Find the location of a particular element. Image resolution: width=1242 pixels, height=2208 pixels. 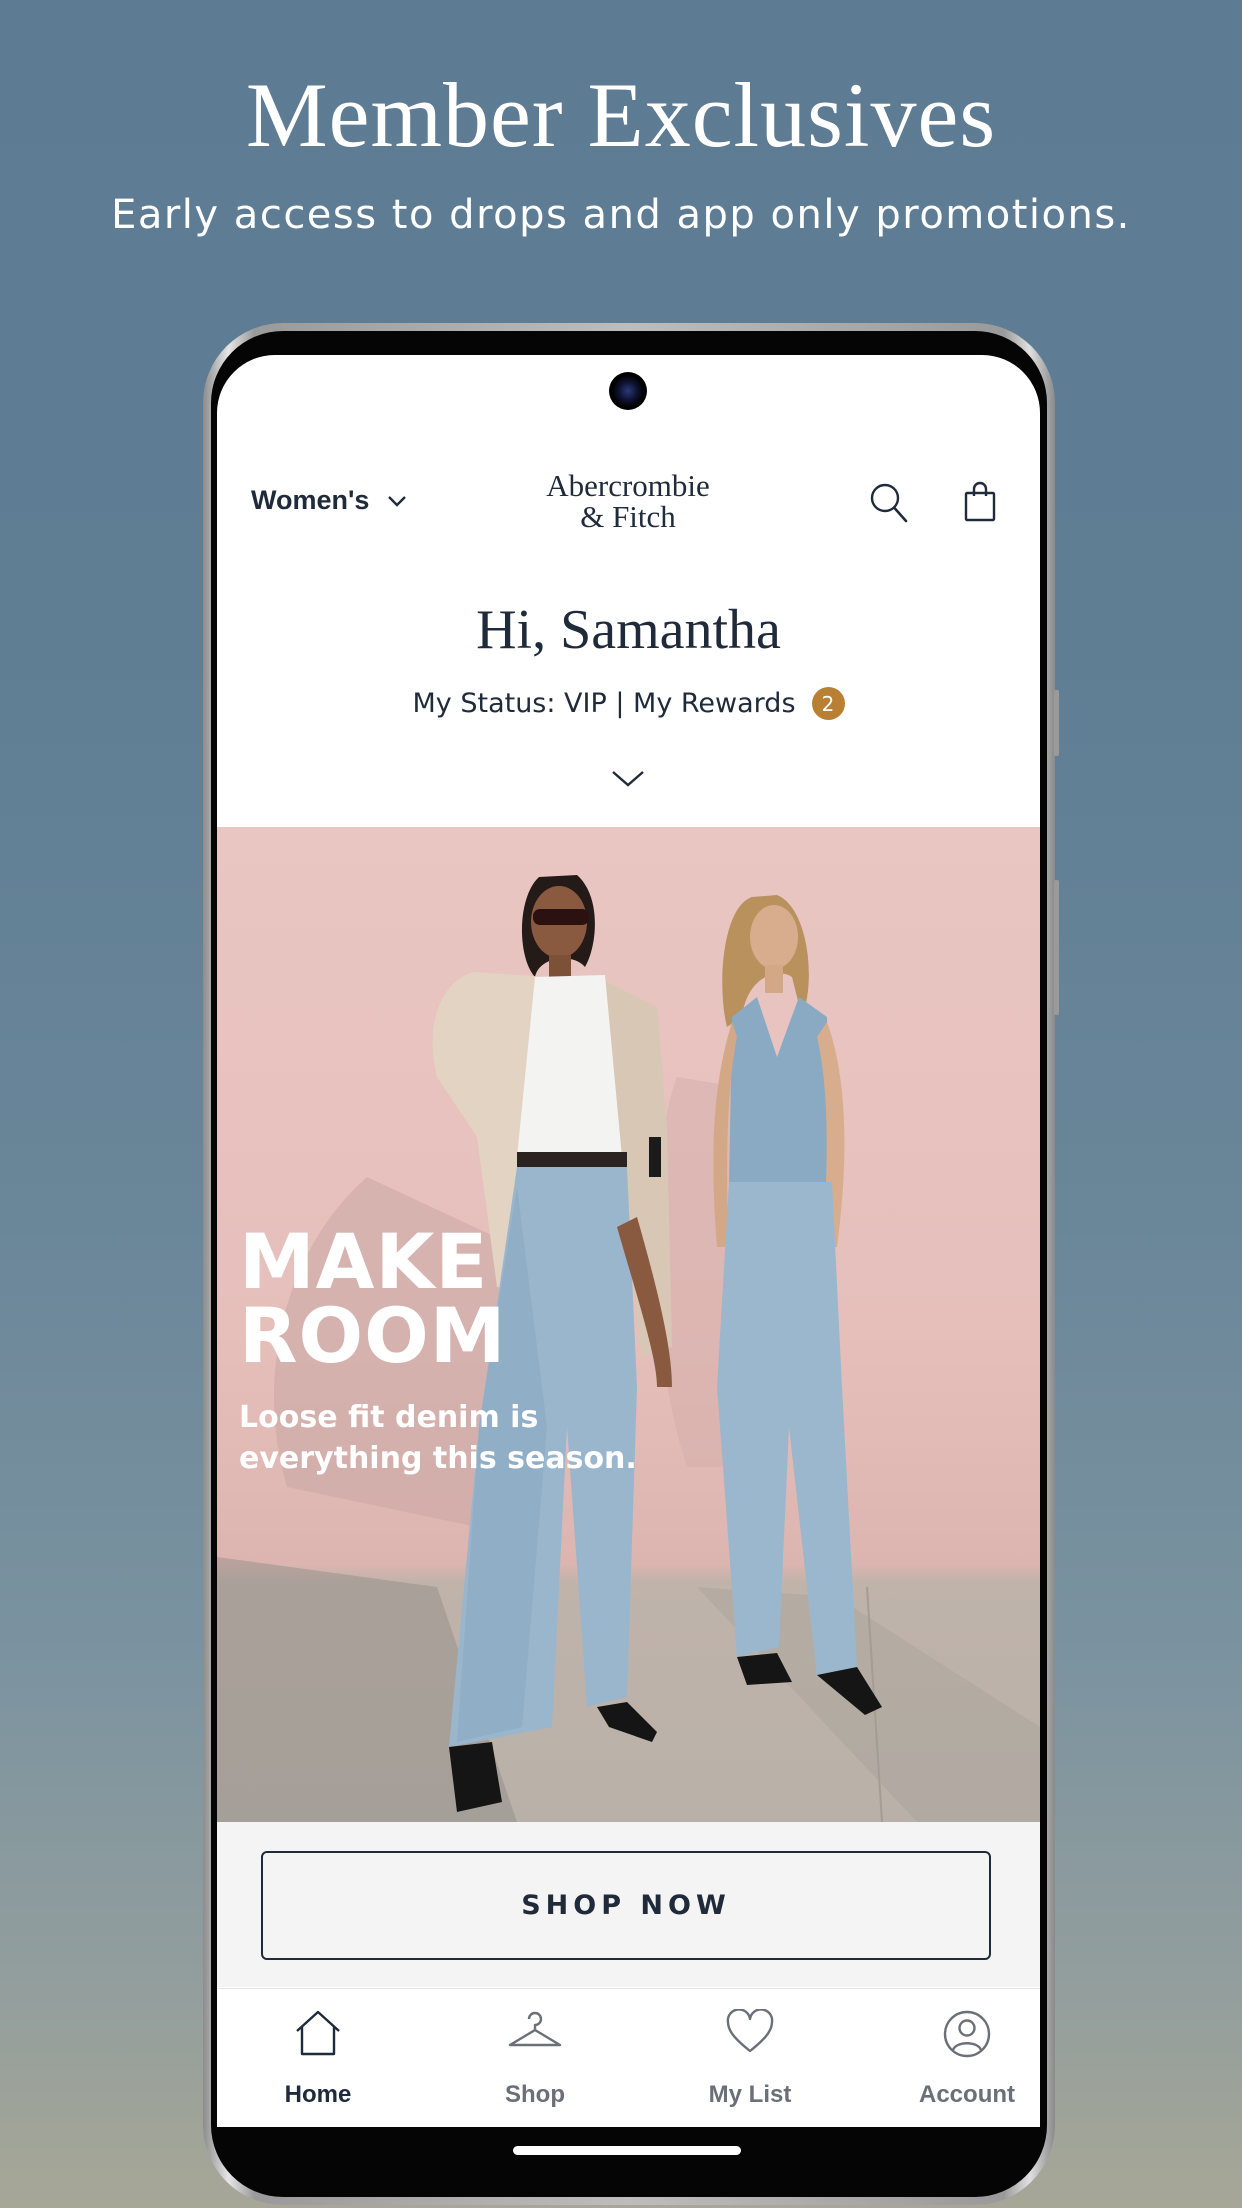

tab-label: Shop is located at coordinates (535, 2094).